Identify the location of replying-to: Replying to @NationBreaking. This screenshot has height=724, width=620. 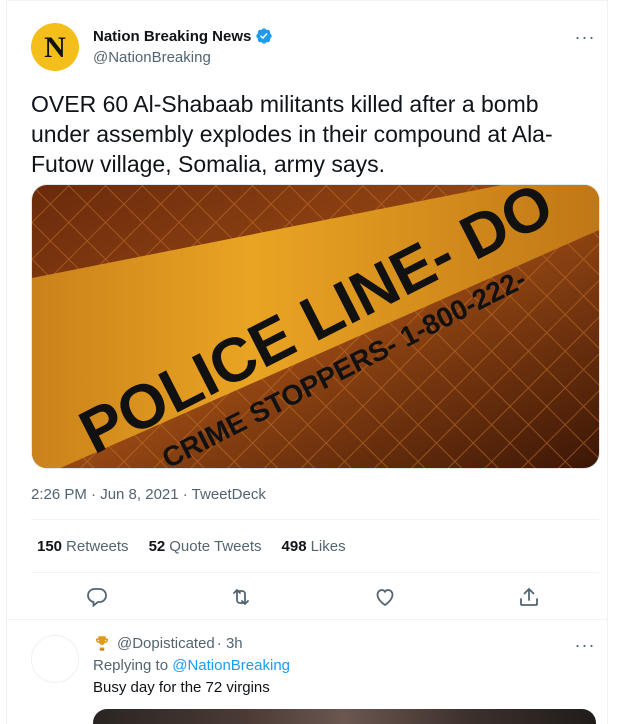
(192, 665).